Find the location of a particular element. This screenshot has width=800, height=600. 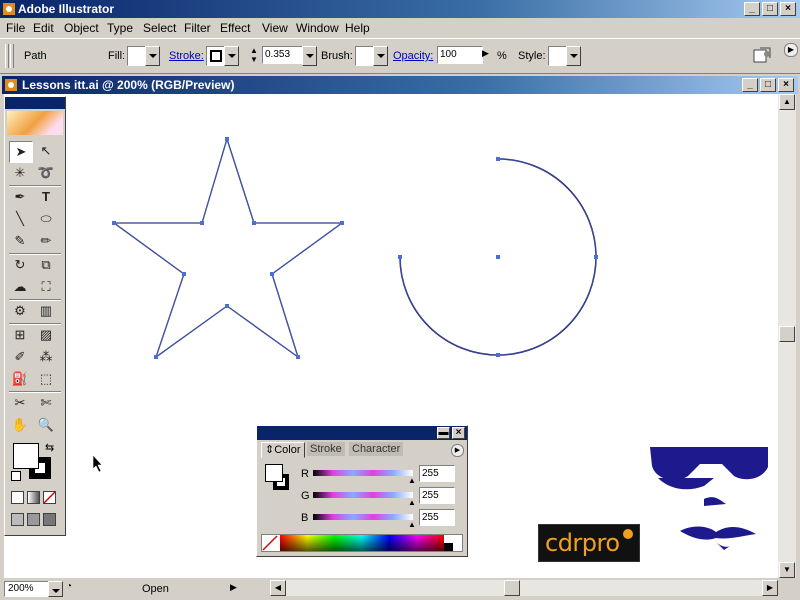

green-slider is located at coordinates (363, 495).